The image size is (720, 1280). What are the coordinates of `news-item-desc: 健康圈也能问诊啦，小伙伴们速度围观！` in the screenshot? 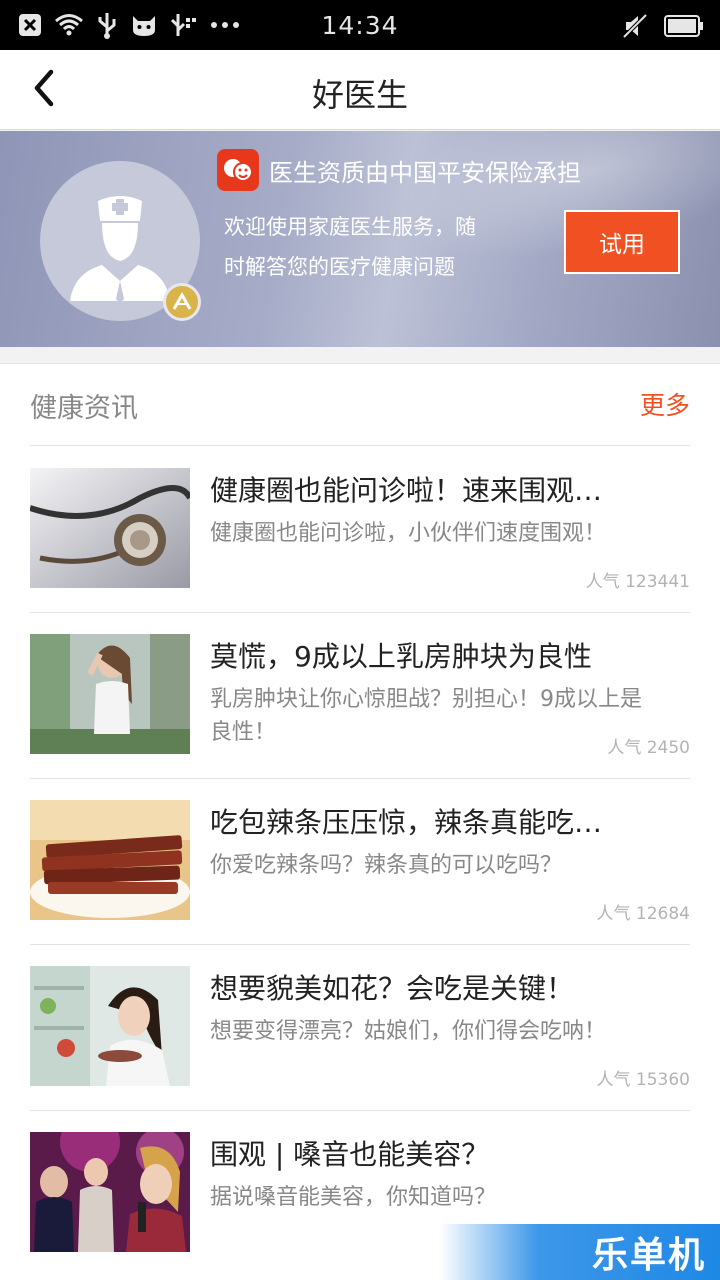 It's located at (408, 533).